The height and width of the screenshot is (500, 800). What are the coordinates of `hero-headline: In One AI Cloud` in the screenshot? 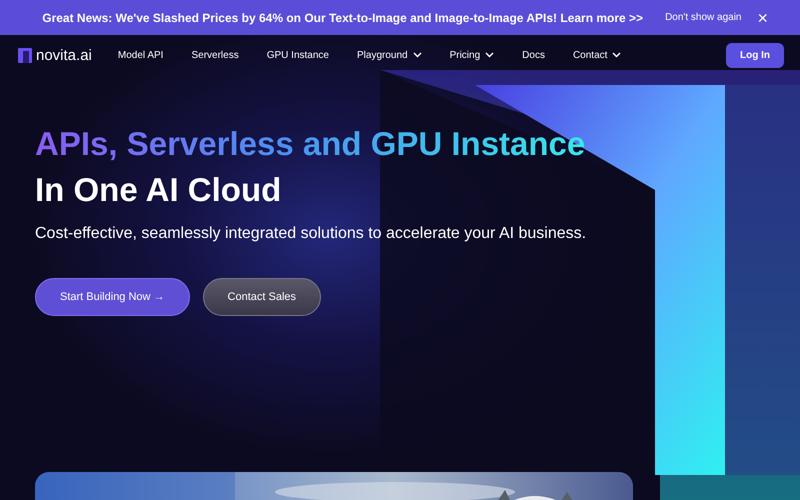 It's located at (158, 190).